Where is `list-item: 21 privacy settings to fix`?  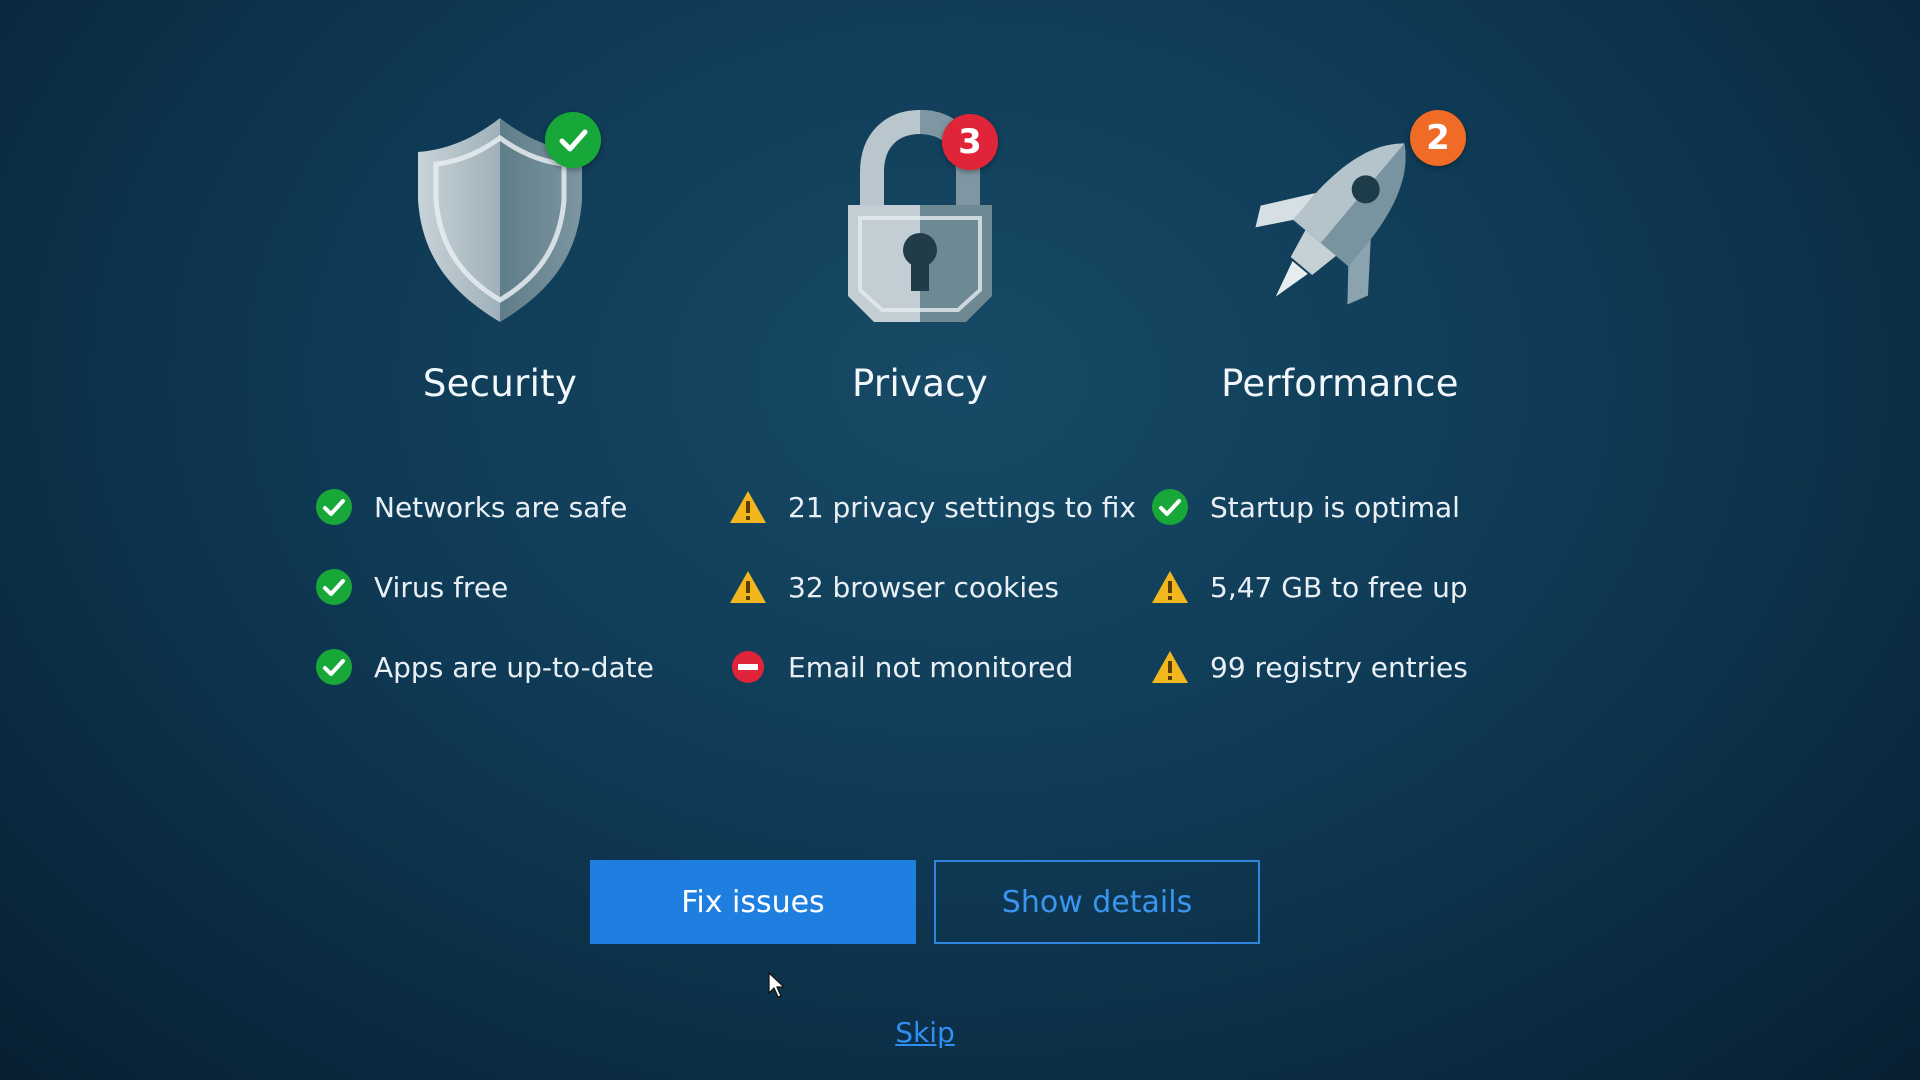
list-item: 21 privacy settings to fix is located at coordinates (934, 507).